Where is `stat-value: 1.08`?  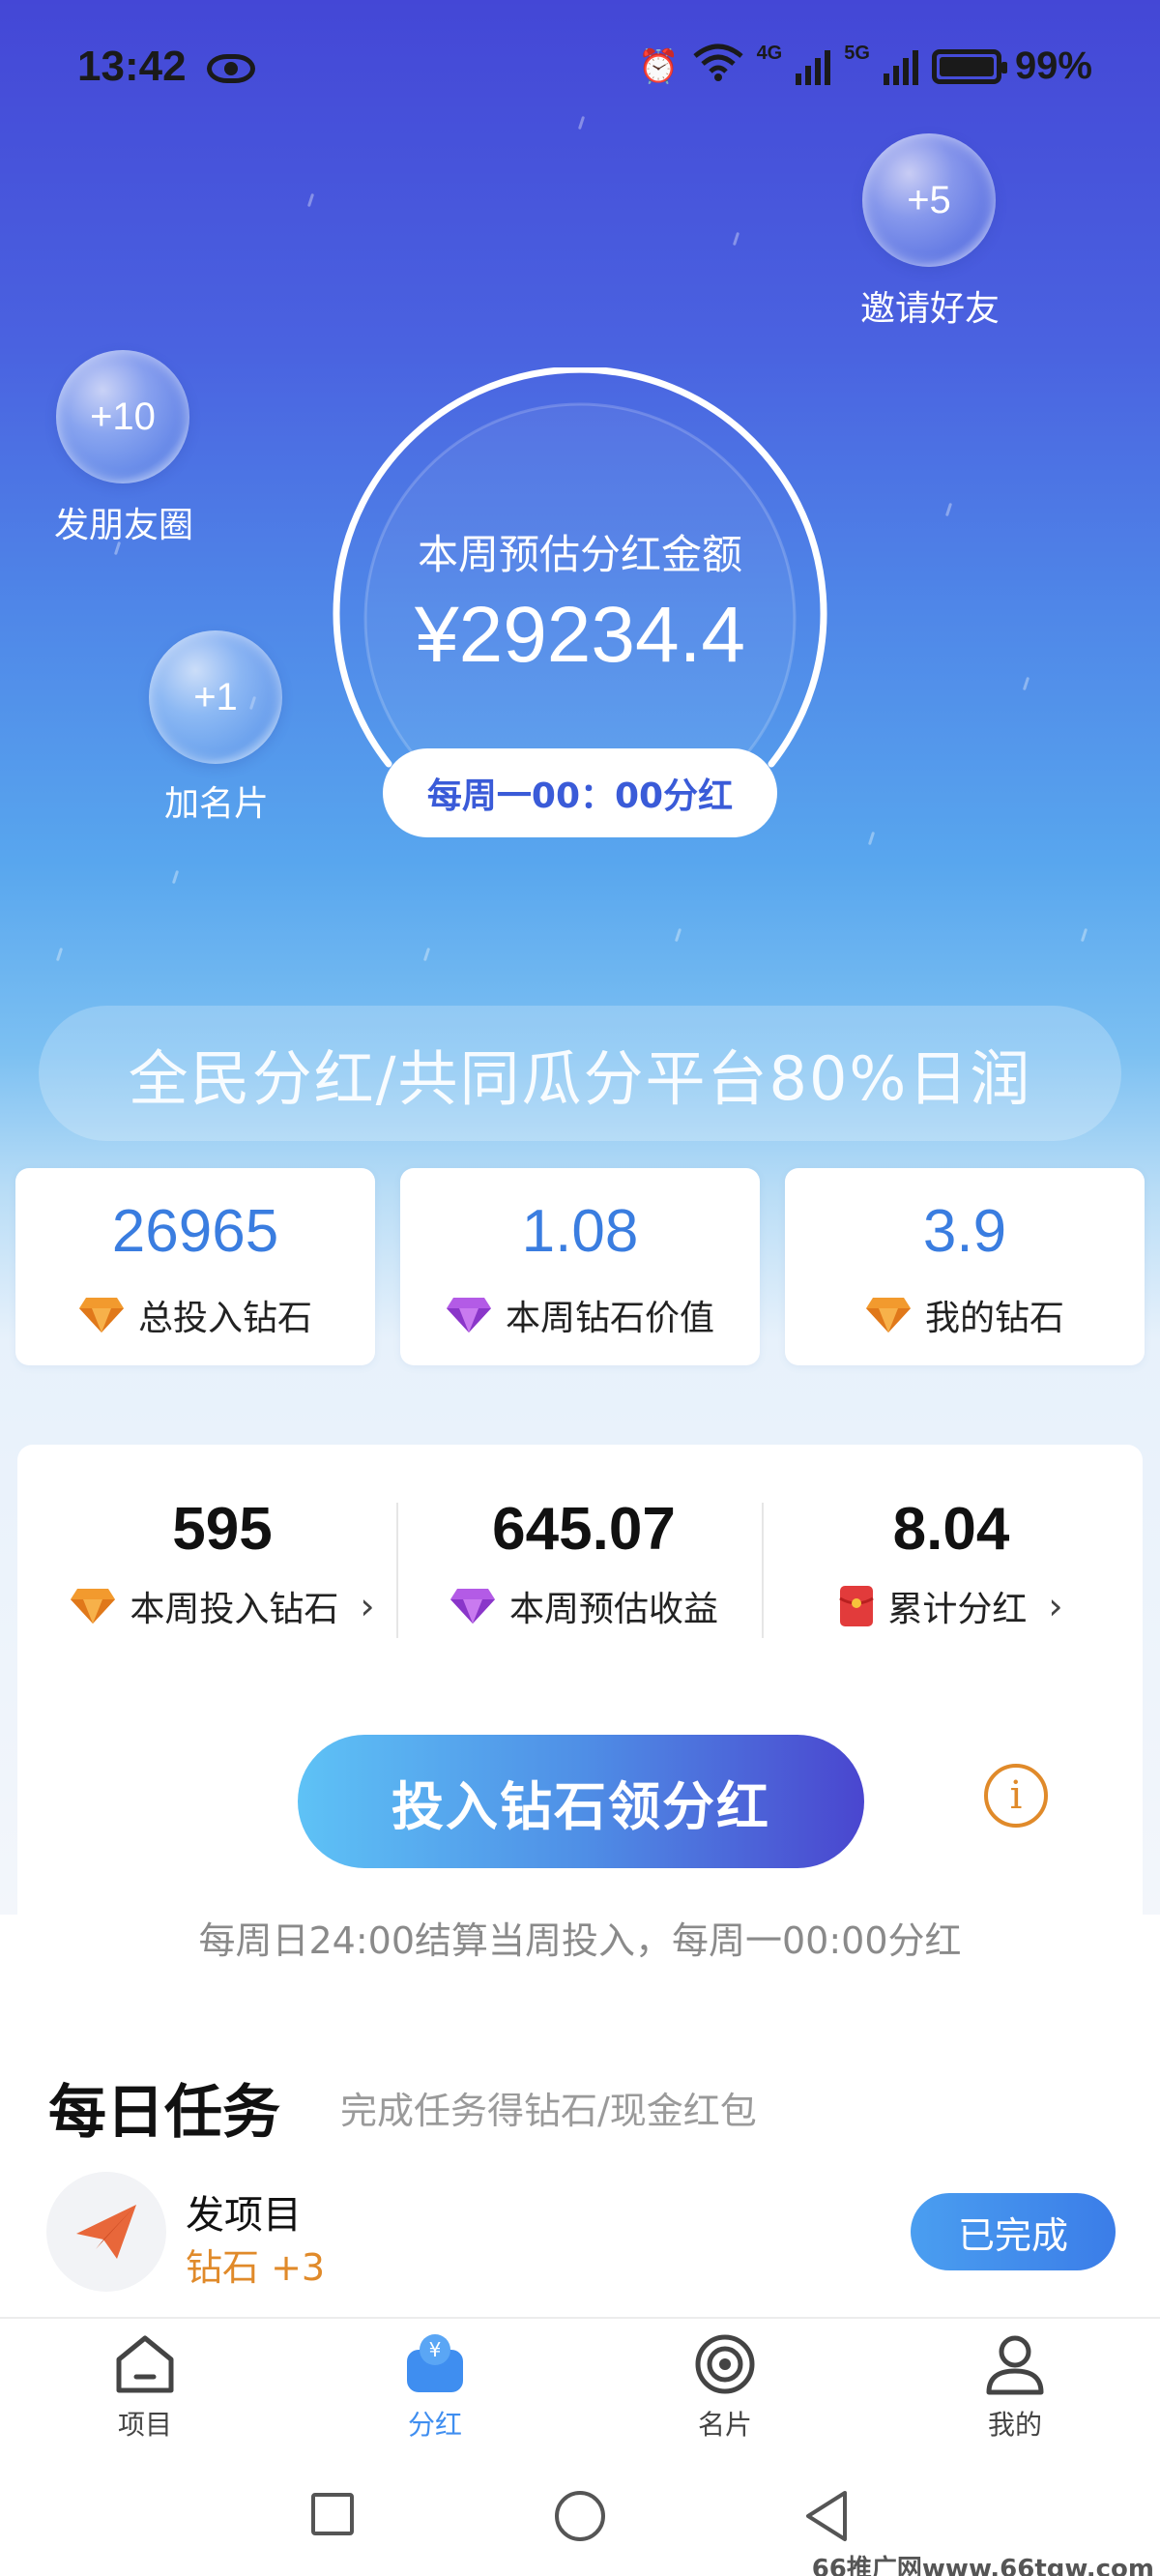 stat-value: 1.08 is located at coordinates (580, 1231).